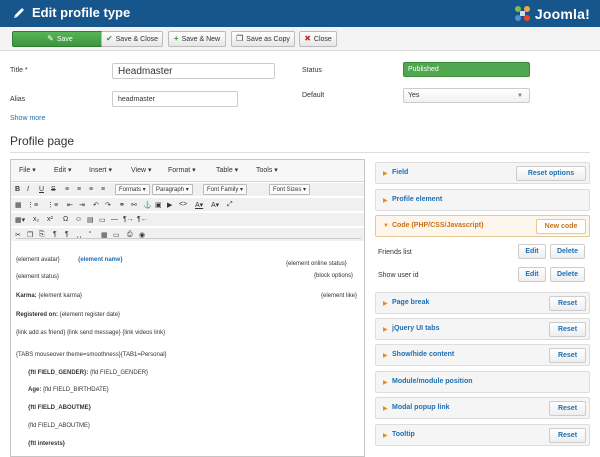 The width and height of the screenshot is (600, 457). I want to click on code-row-label: Friends list, so click(395, 252).